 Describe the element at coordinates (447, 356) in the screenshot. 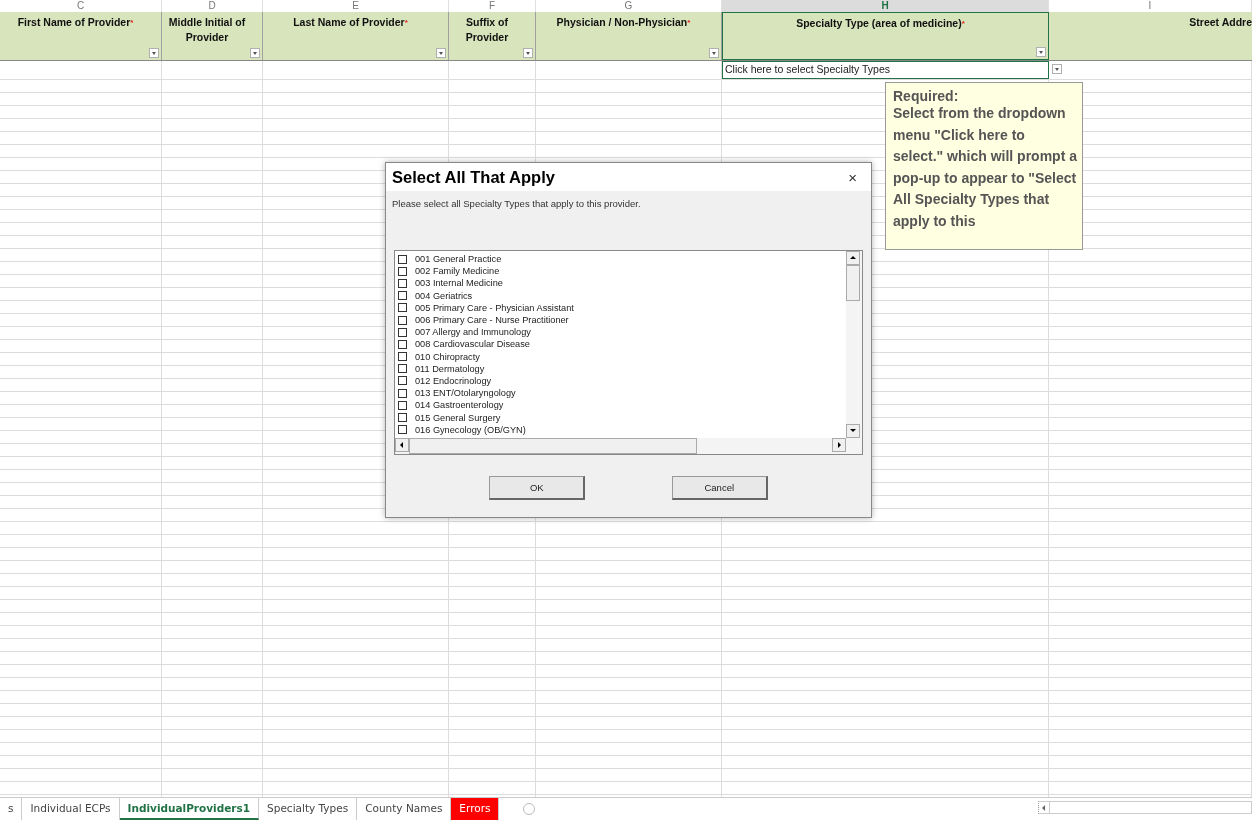

I see `option-label: 010 Chiropracty` at that location.